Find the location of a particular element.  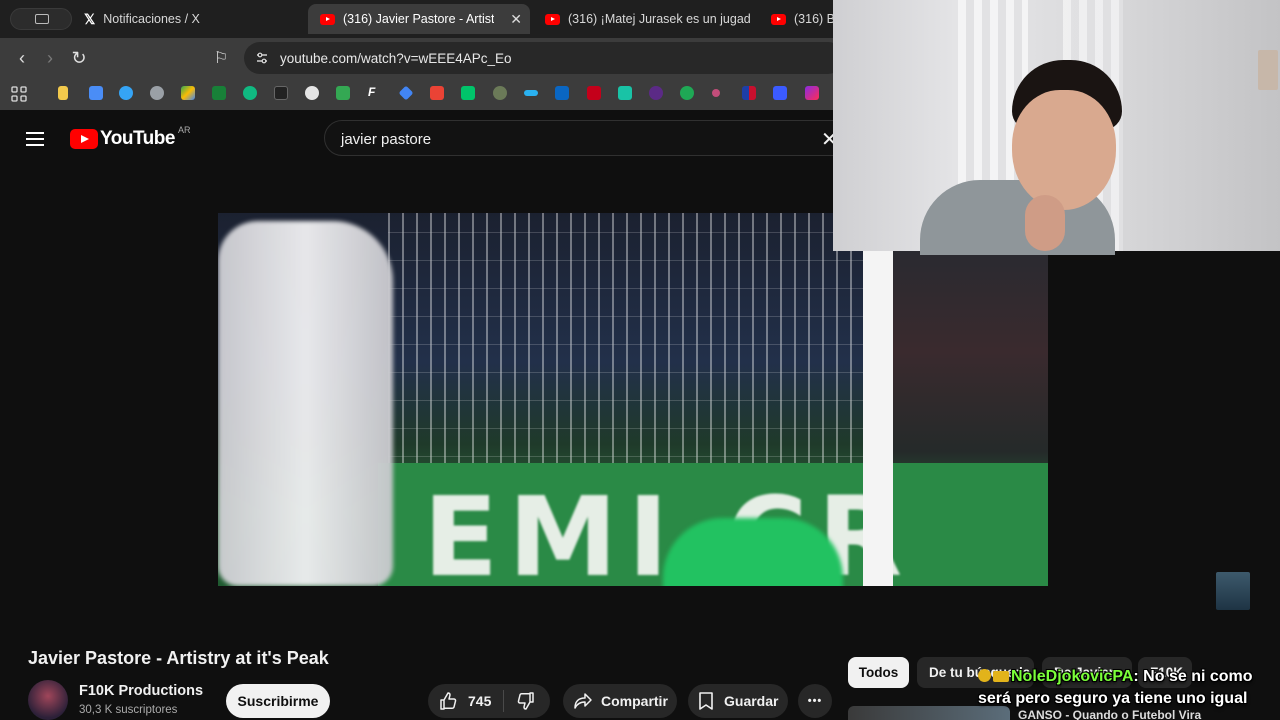

player-figure is located at coordinates (305, 403).